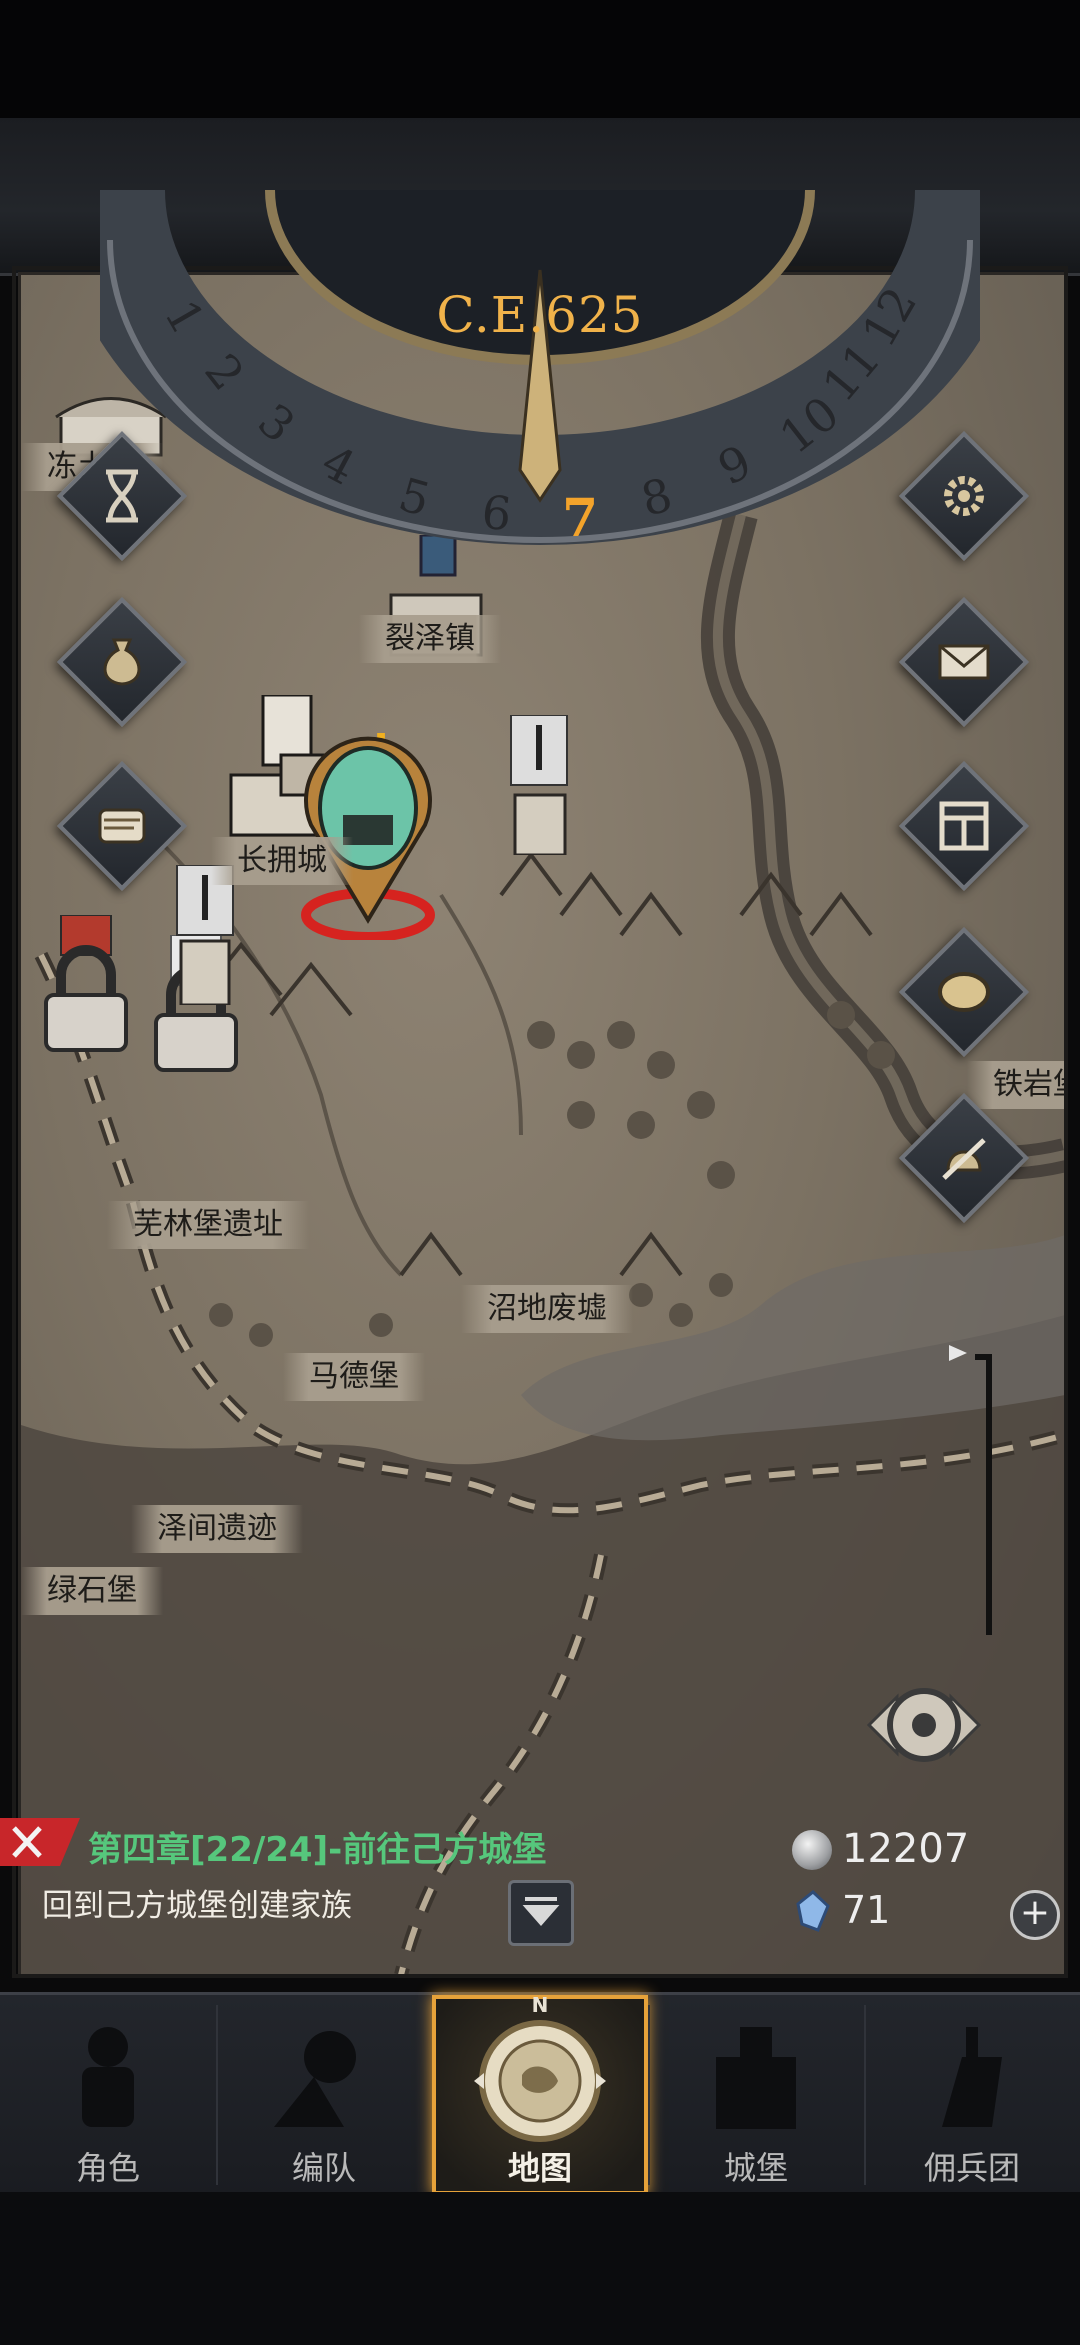 The image size is (1080, 2345). I want to click on gear-icon, so click(964, 496).